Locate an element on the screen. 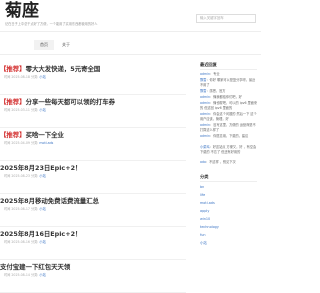  comment-text: ：感恩，官方 is located at coordinates (215, 91).